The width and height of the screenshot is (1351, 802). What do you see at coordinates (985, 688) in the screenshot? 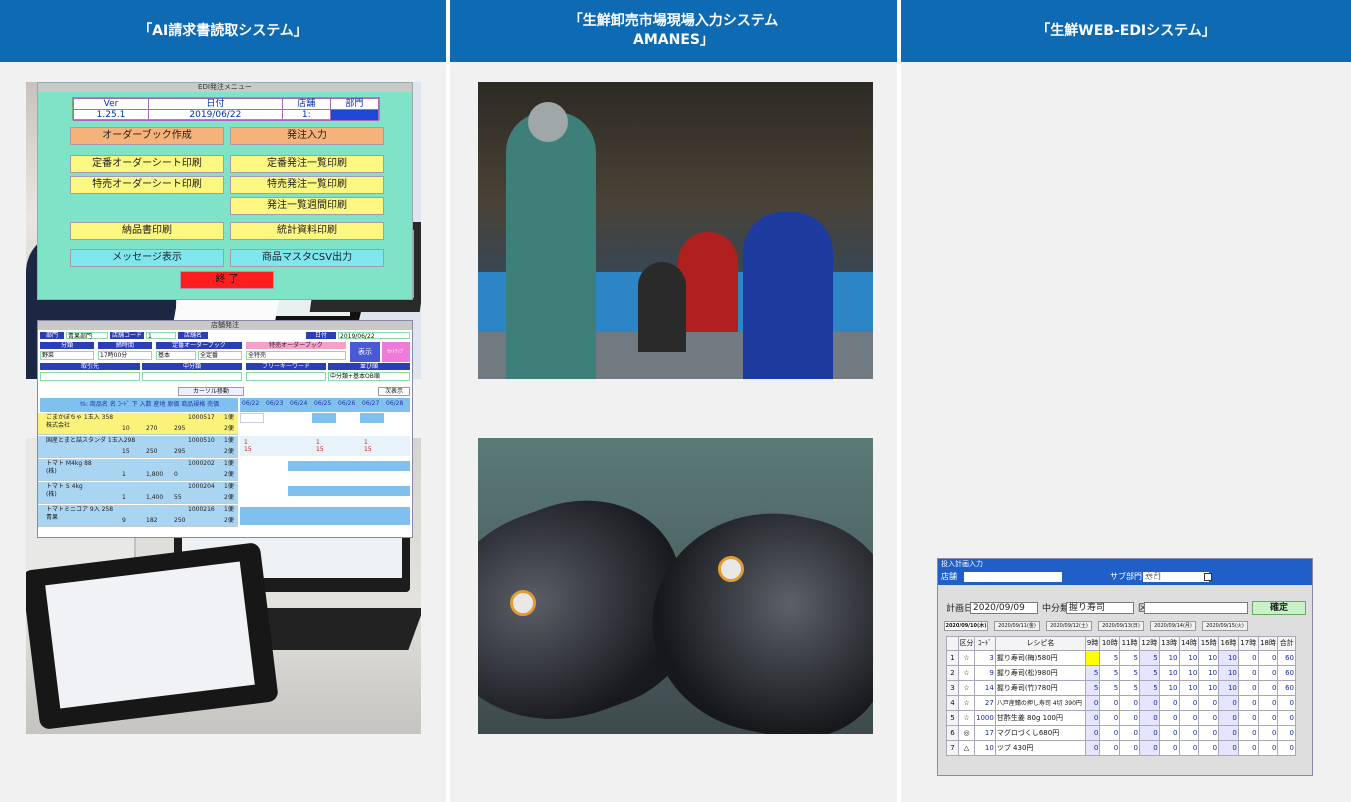
I see `code-cell: 14` at bounding box center [985, 688].